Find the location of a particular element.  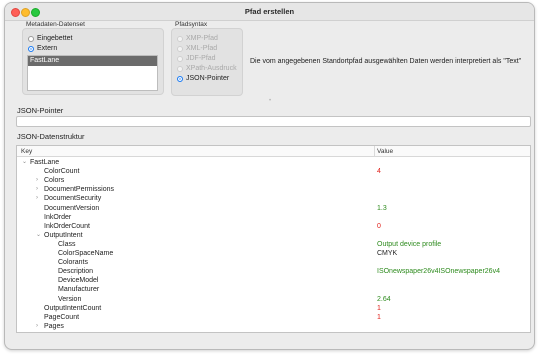

tree-row: DeviceModel is located at coordinates (273, 280).